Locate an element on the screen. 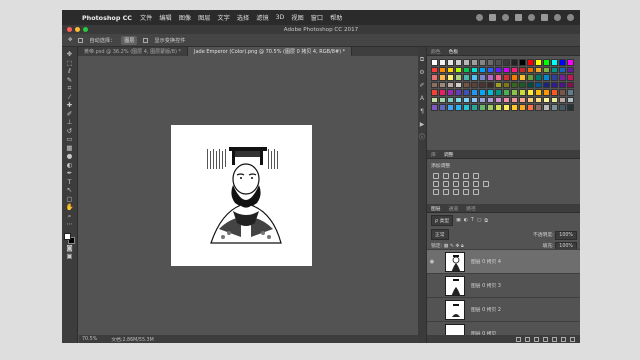 The width and height of the screenshot is (640, 360). new-group-icon is located at coordinates (554, 339).